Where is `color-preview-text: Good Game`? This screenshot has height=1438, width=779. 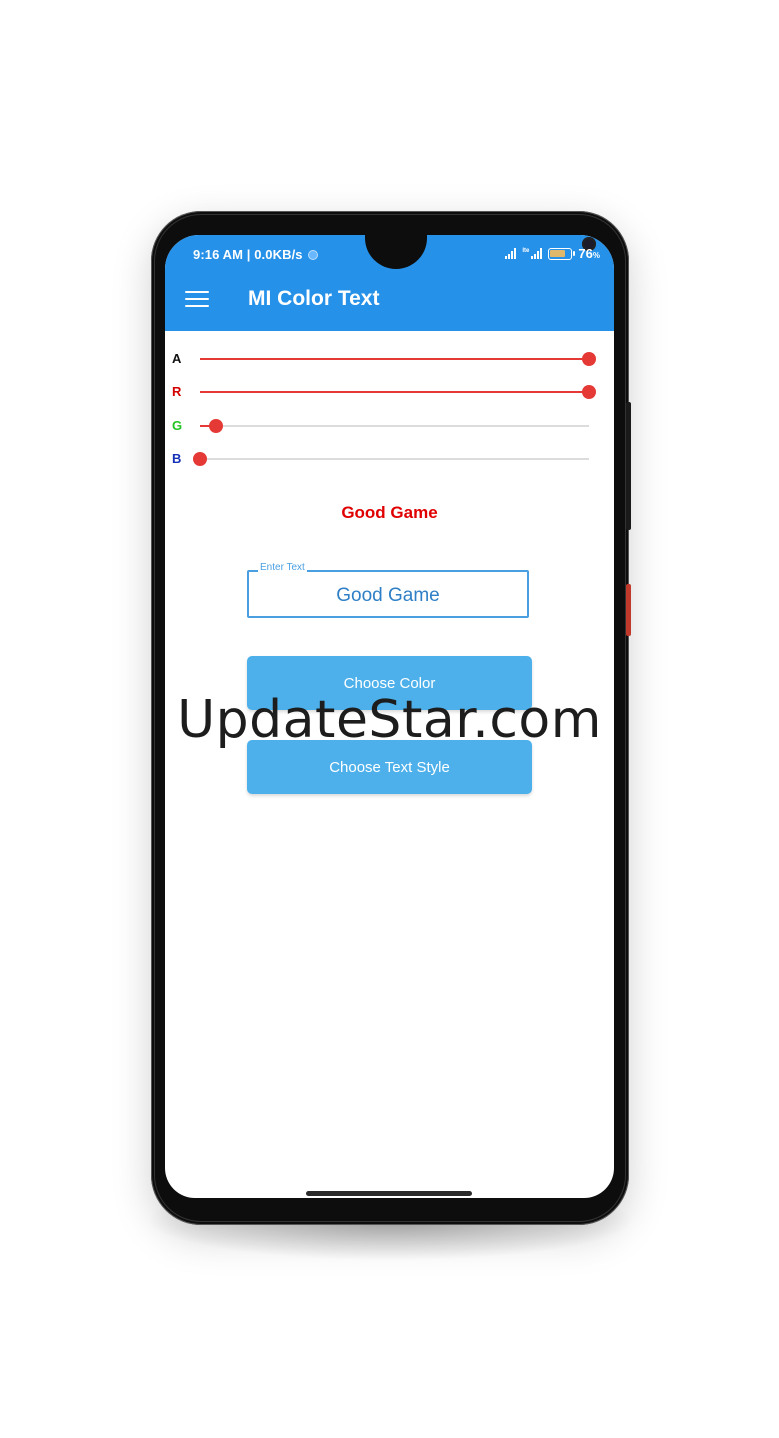
color-preview-text: Good Game is located at coordinates (389, 512).